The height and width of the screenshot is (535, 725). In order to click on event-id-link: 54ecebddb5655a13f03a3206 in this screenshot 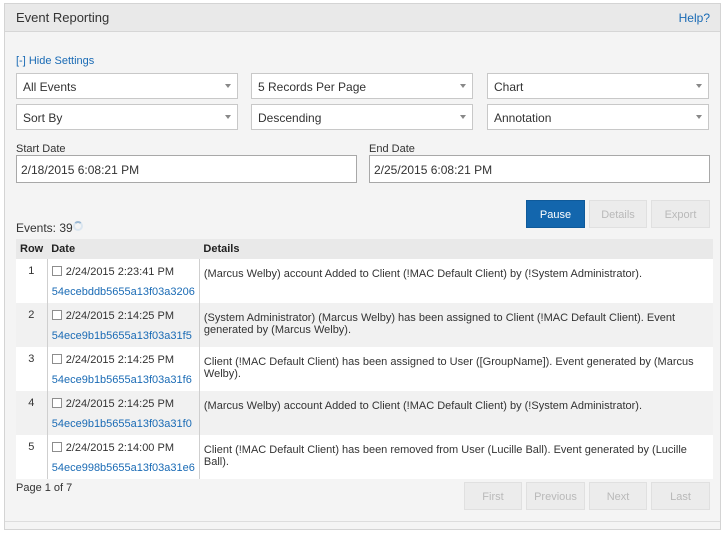, I will do `click(123, 292)`.